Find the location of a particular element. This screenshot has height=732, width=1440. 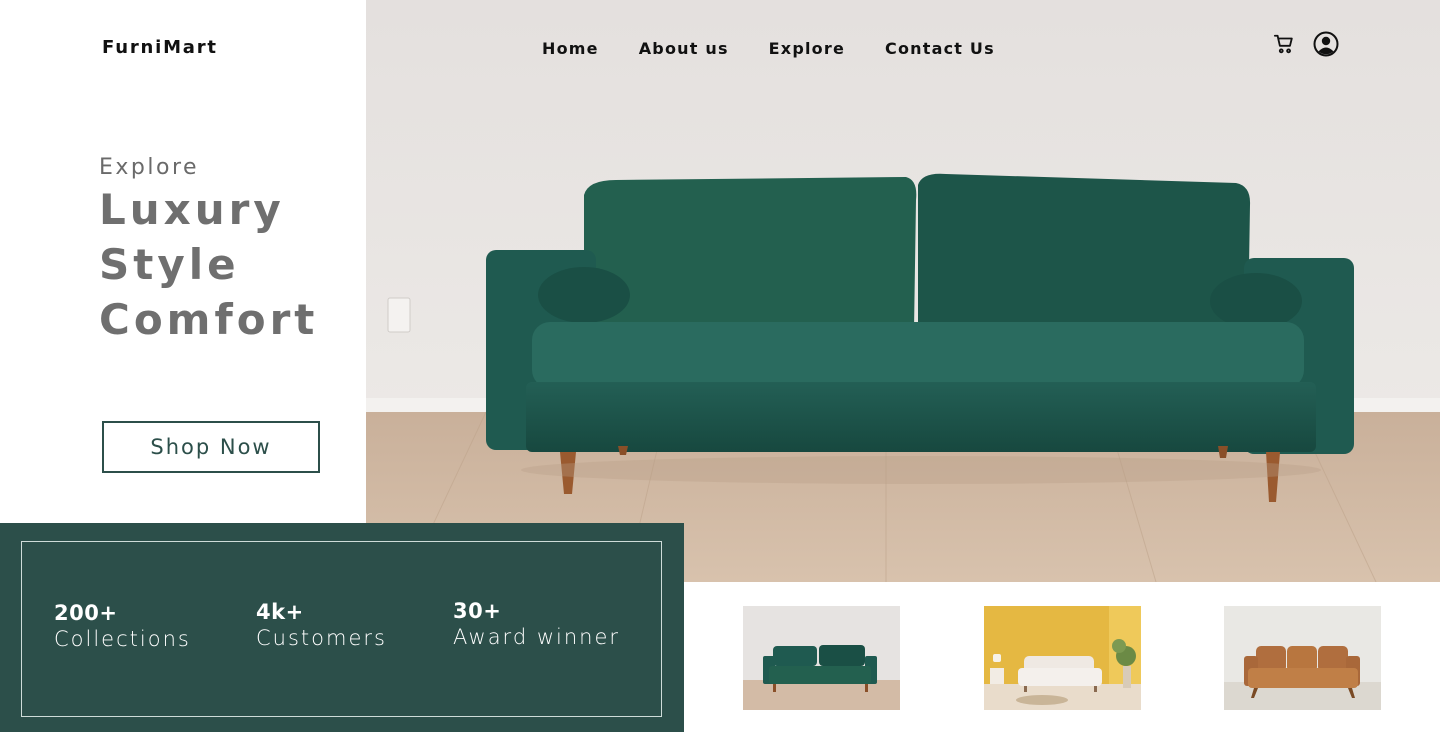

stat-awards: 30+ Award winner is located at coordinates (536, 624).